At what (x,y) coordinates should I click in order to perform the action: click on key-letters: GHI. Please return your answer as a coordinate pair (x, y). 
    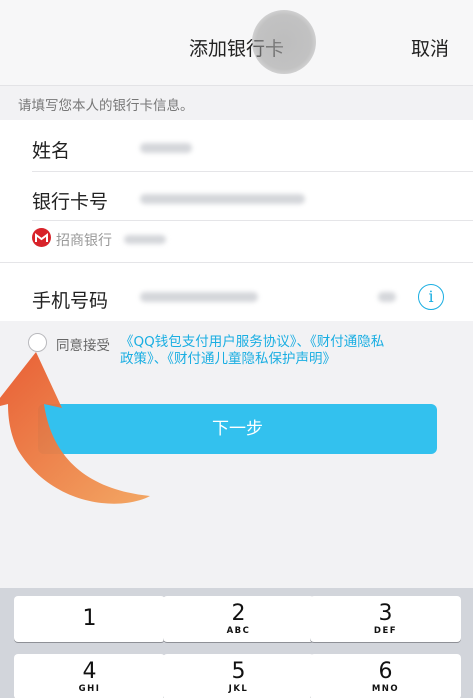
    Looking at the image, I should click on (89, 689).